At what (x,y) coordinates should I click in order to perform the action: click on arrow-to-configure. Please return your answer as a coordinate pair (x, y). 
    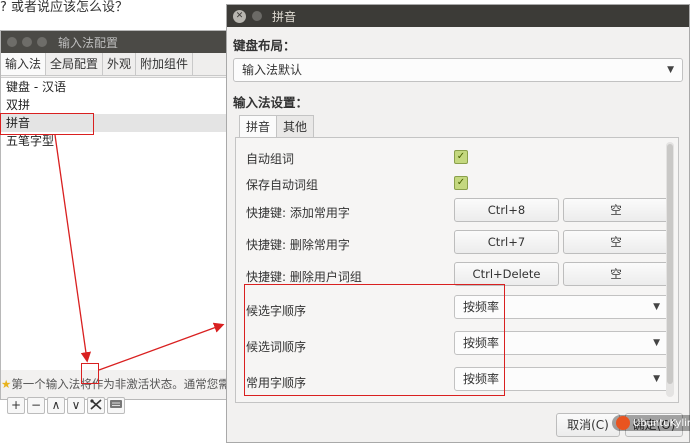
    Looking at the image, I should click on (73, 248).